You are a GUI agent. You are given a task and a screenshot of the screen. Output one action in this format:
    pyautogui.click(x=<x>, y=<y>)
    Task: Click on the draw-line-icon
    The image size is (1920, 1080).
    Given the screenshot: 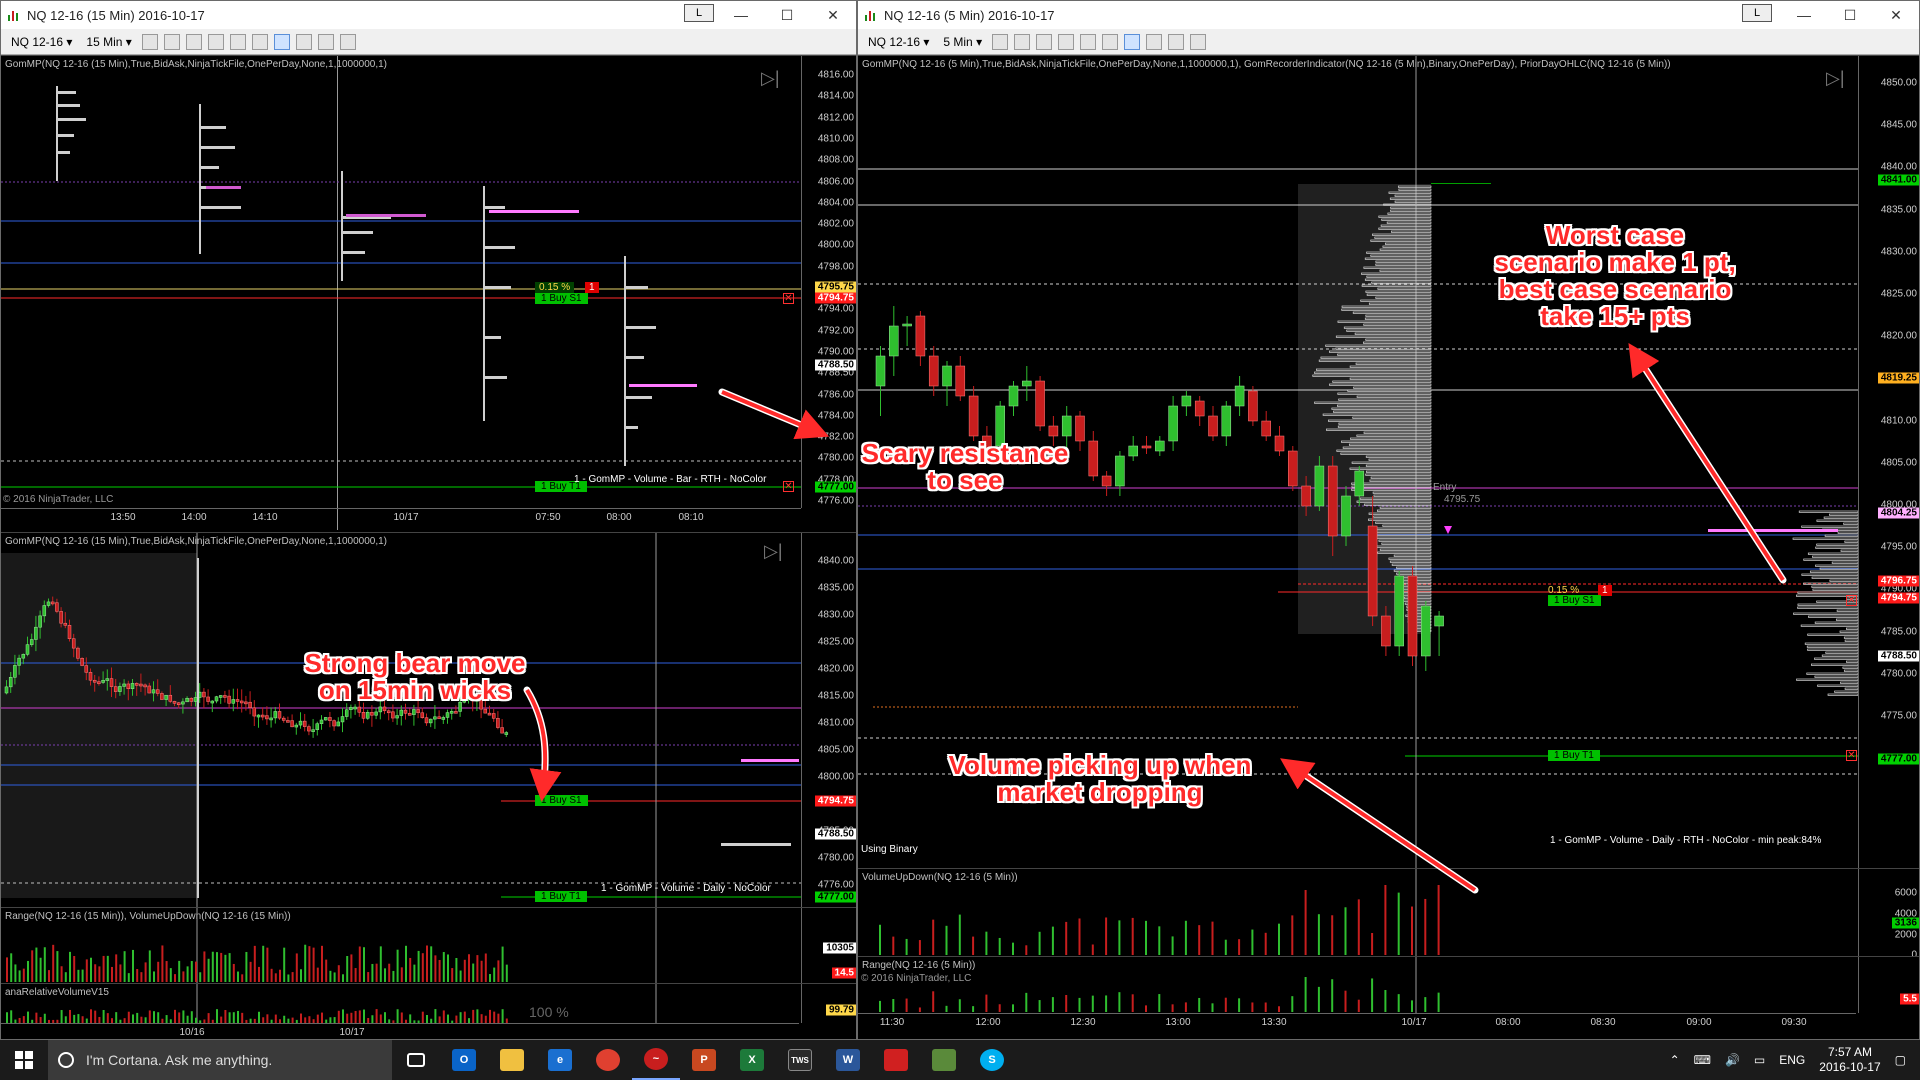 What is the action you would take?
    pyautogui.click(x=149, y=41)
    